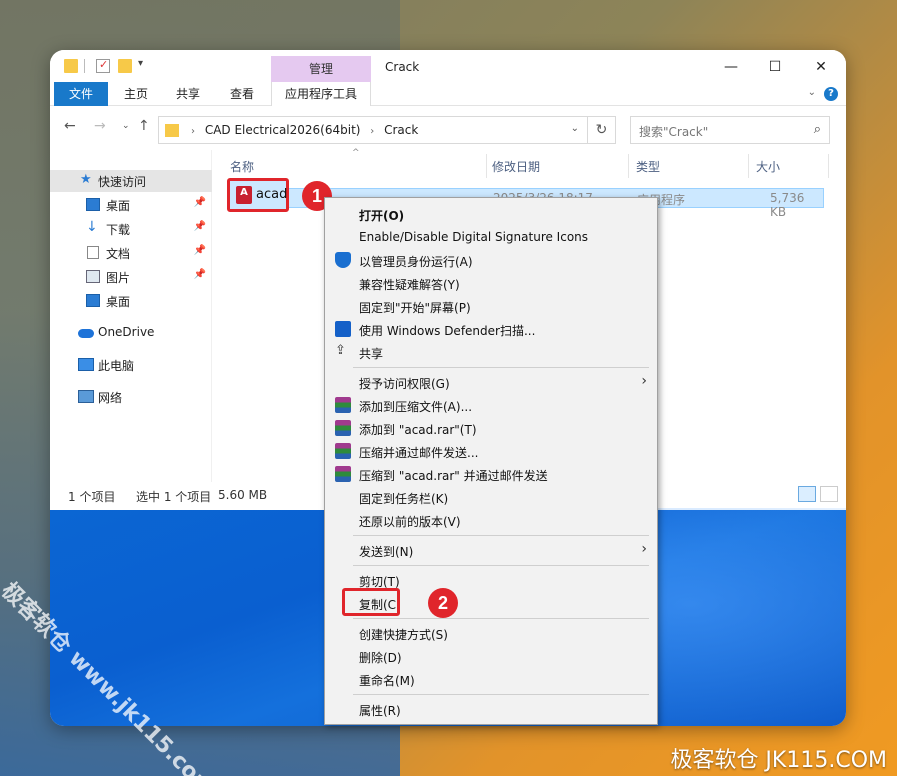 The height and width of the screenshot is (776, 897). I want to click on maximize-button: ☐, so click(775, 67).